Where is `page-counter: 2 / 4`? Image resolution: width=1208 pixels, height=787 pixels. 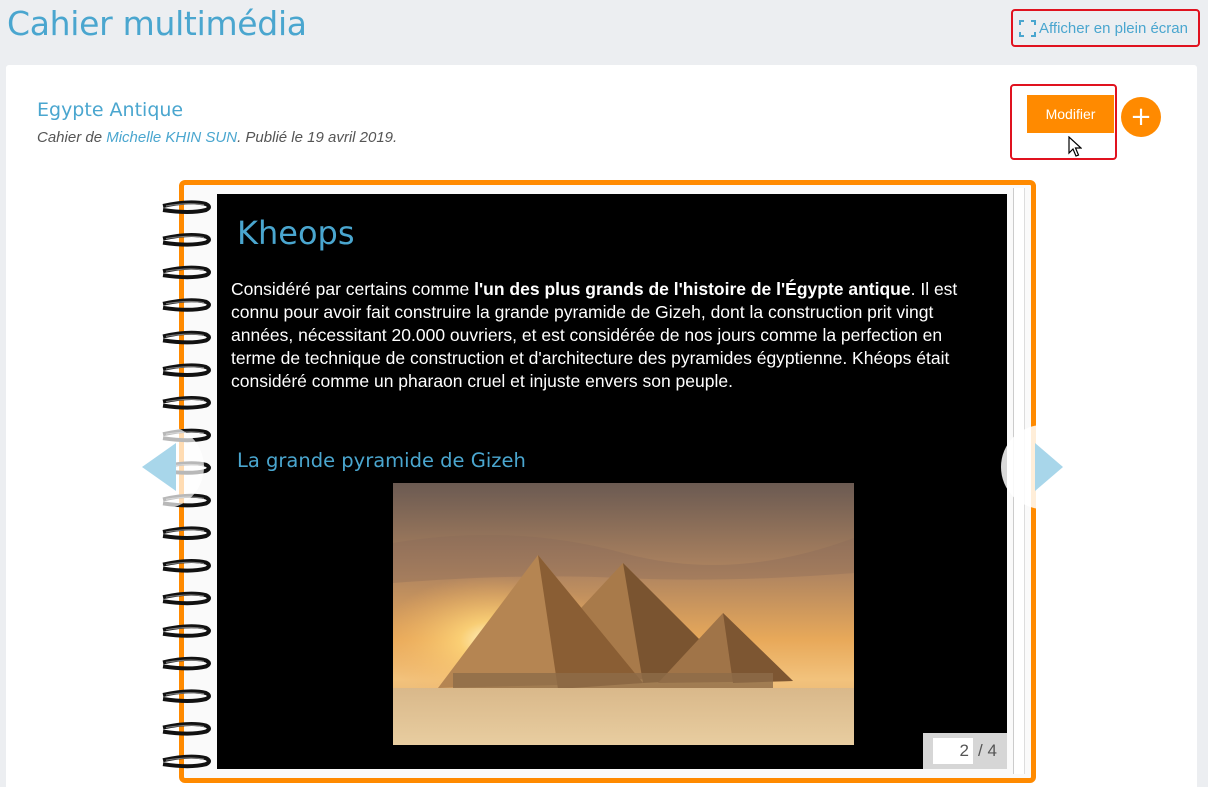
page-counter: 2 / 4 is located at coordinates (965, 751).